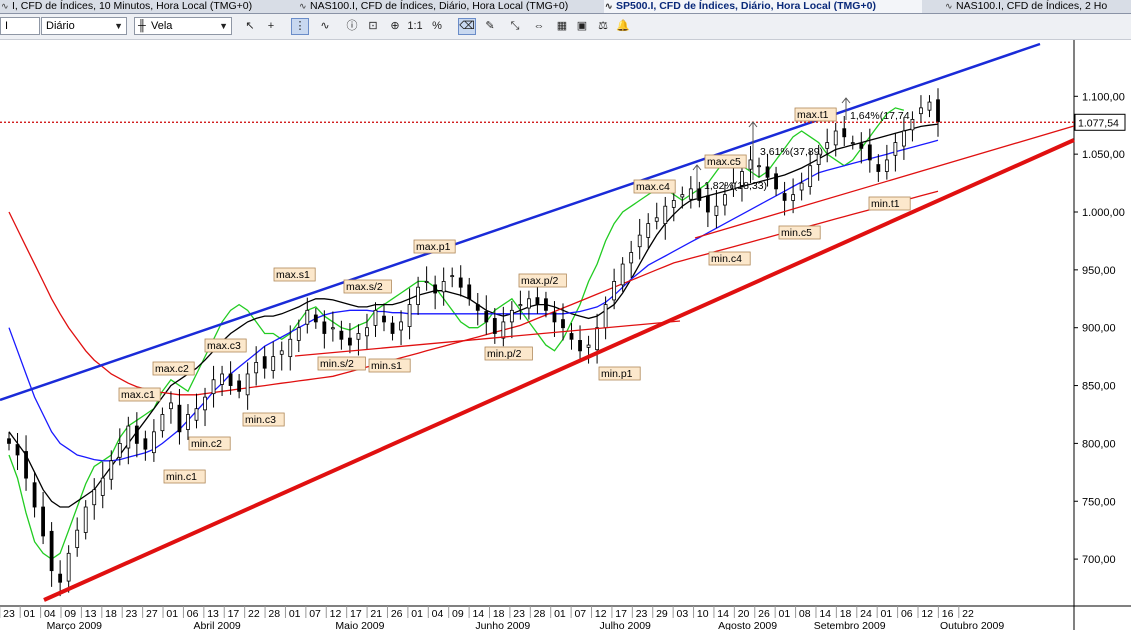  Describe the element at coordinates (850, 625) in the screenshot. I see `x-month-label: Setembro 2009` at that location.